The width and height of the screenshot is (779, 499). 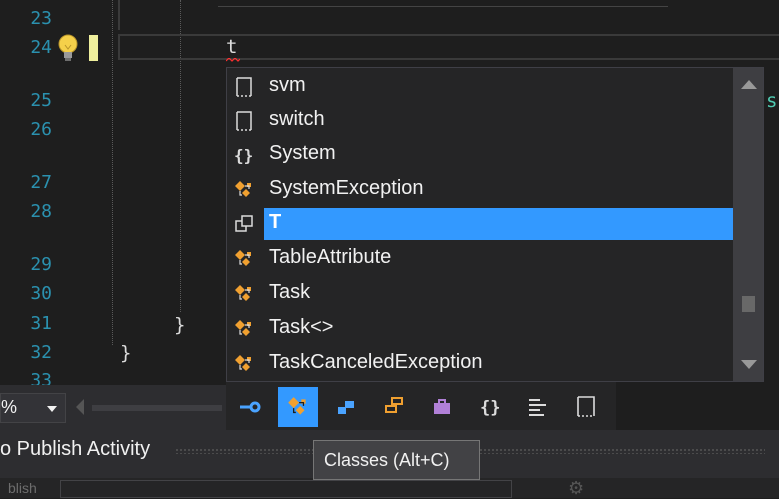 I want to click on filter-tooltip: Classes (Alt+C), so click(x=396, y=460).